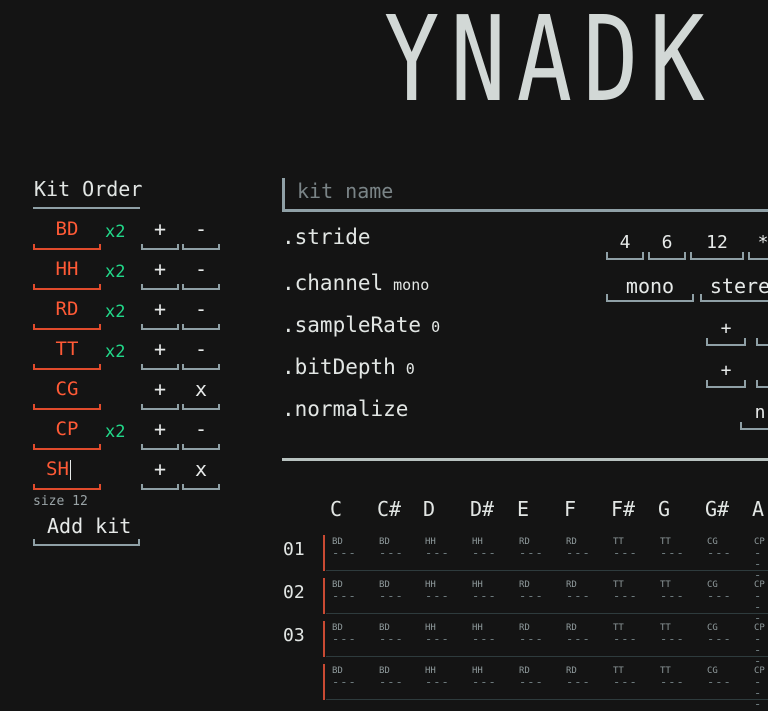  Describe the element at coordinates (67, 351) in the screenshot. I see `kit-name: TT` at that location.